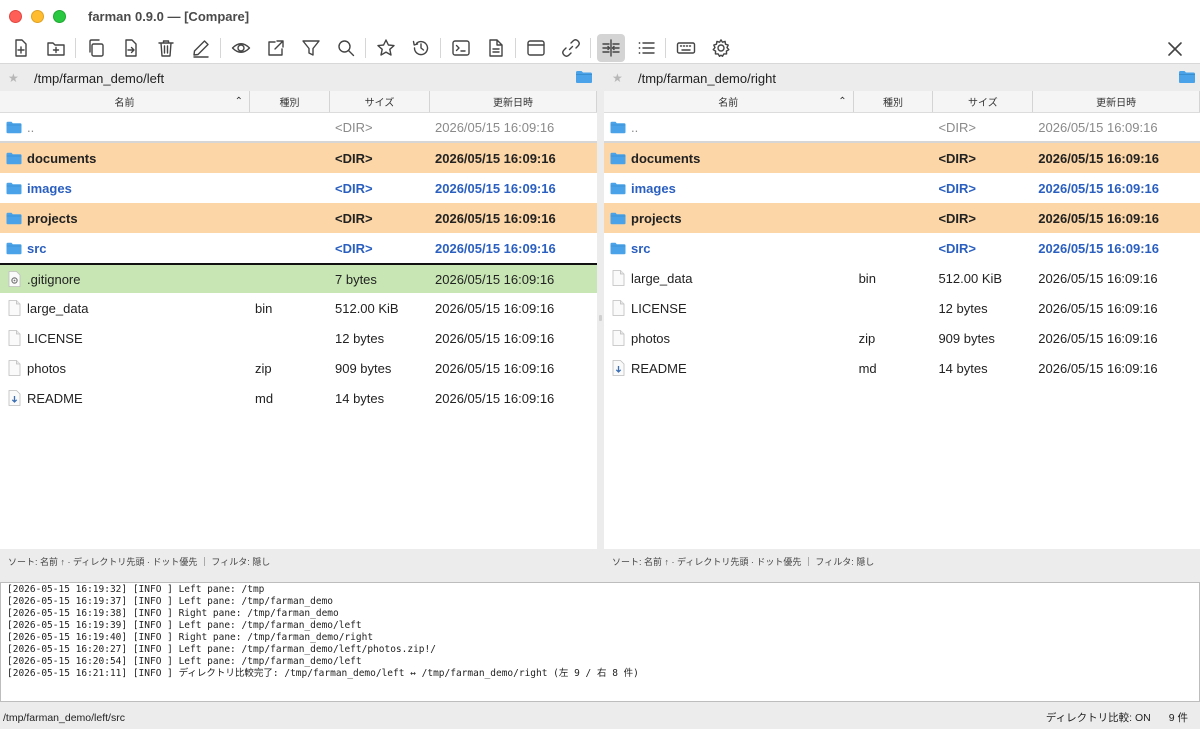 This screenshot has width=1200, height=729. I want to click on rename-icon, so click(201, 48).